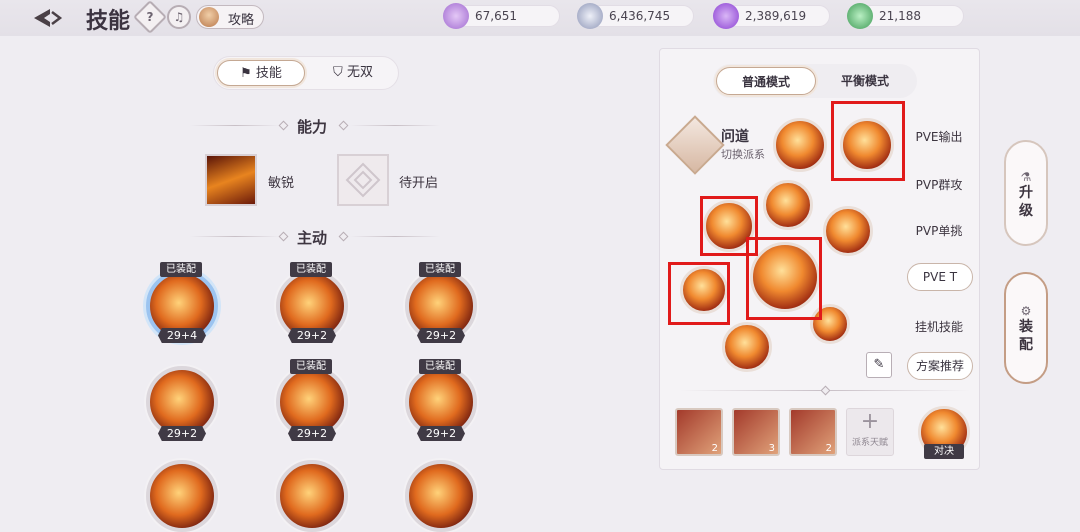  Describe the element at coordinates (456, 16) in the screenshot. I see `purple-ticket-icon` at that location.